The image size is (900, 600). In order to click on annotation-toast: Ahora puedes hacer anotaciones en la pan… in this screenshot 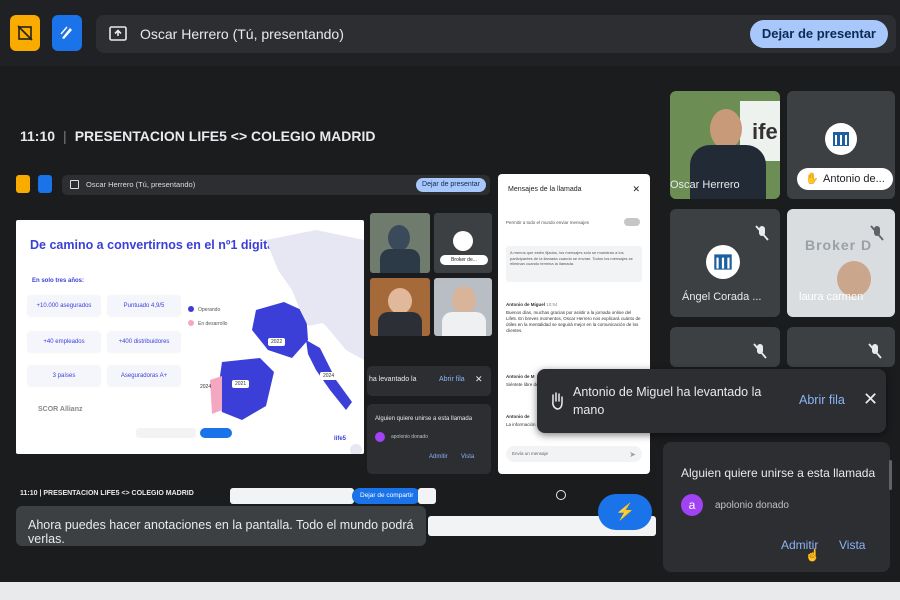, I will do `click(221, 526)`.